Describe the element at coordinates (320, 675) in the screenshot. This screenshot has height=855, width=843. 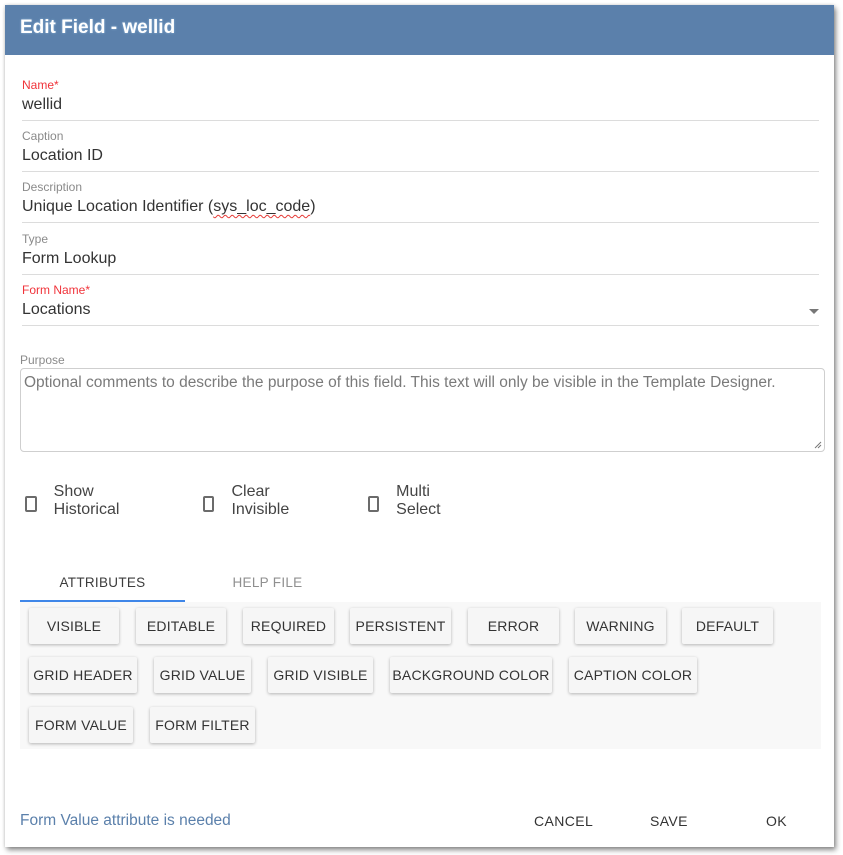
I see `grid-visible-button: GRID VISIBLE` at that location.